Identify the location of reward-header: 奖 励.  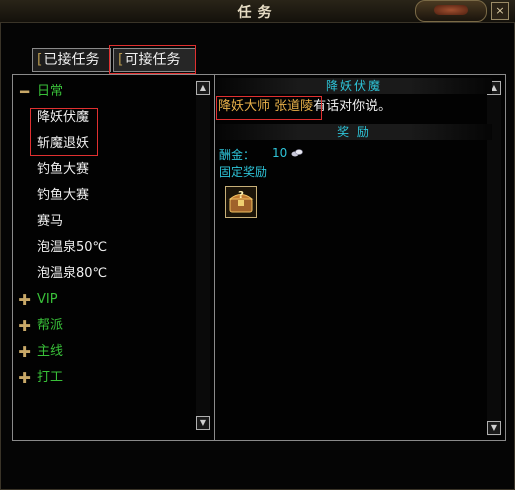
(354, 132).